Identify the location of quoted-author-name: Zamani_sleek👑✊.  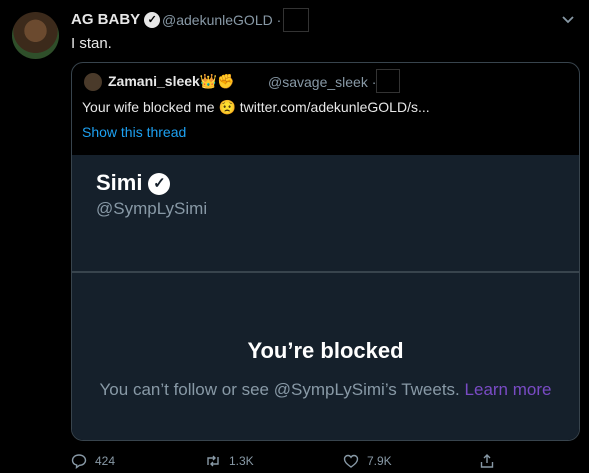
(171, 81).